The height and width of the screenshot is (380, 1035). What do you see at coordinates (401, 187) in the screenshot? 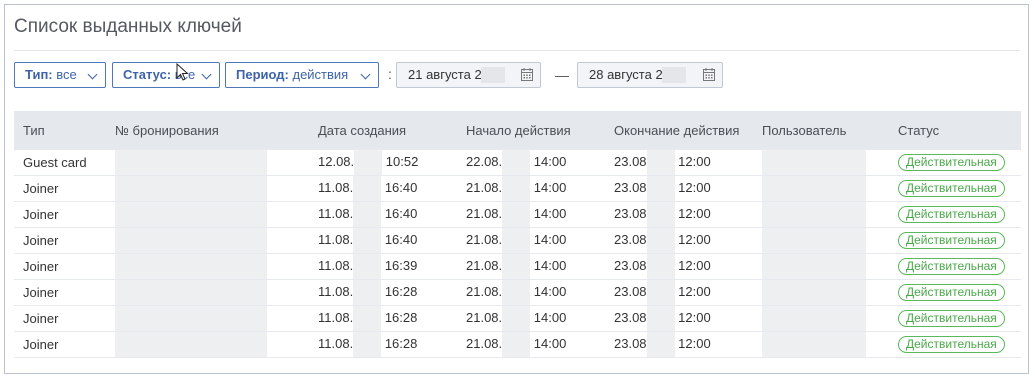
I see `created-time: 16:40` at bounding box center [401, 187].